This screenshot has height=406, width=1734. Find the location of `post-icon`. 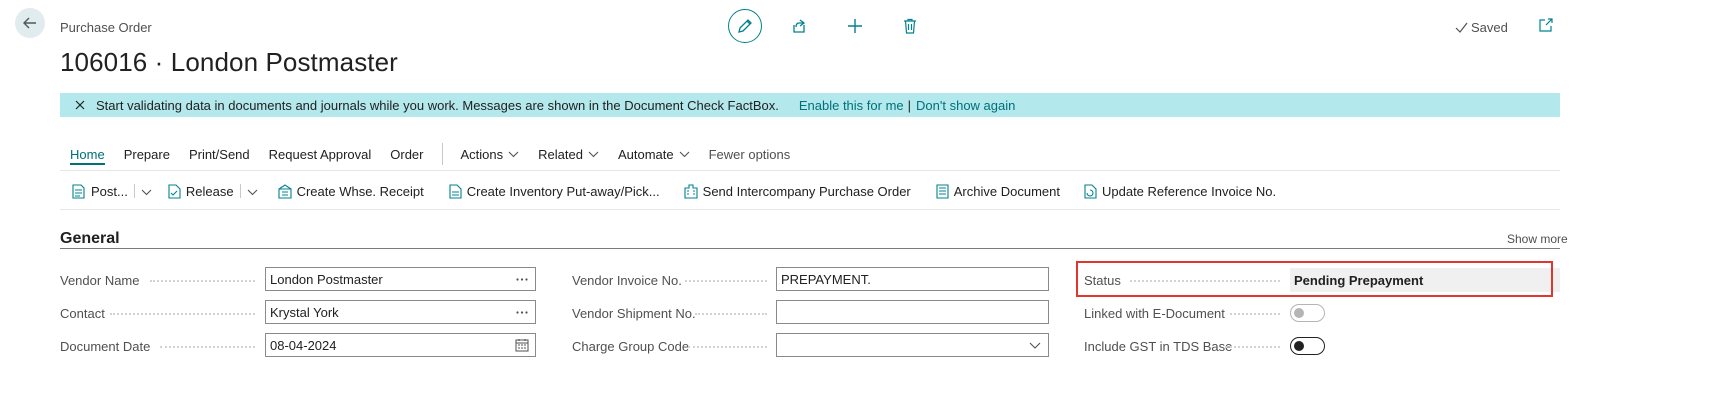

post-icon is located at coordinates (78, 191).